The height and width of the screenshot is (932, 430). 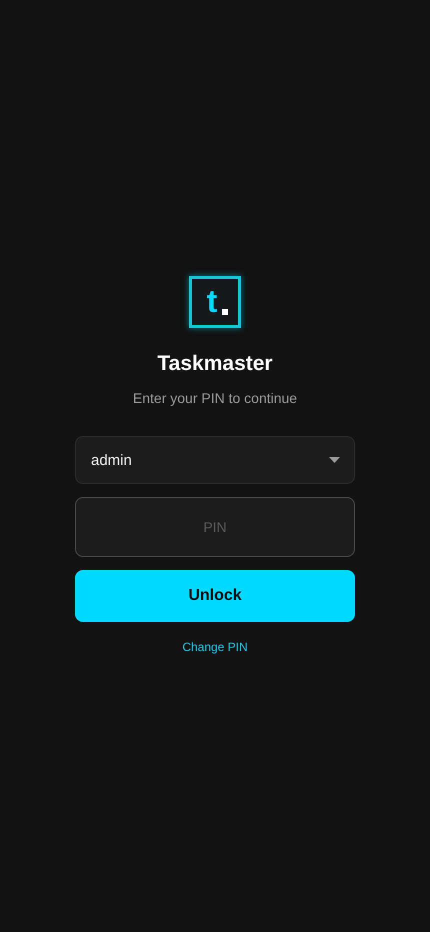 I want to click on pin-field: PIN, so click(x=215, y=527).